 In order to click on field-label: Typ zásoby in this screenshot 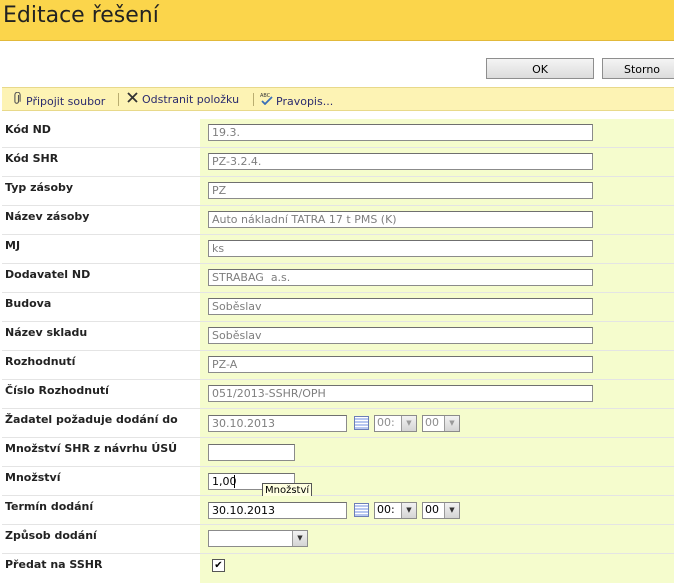, I will do `click(39, 187)`.